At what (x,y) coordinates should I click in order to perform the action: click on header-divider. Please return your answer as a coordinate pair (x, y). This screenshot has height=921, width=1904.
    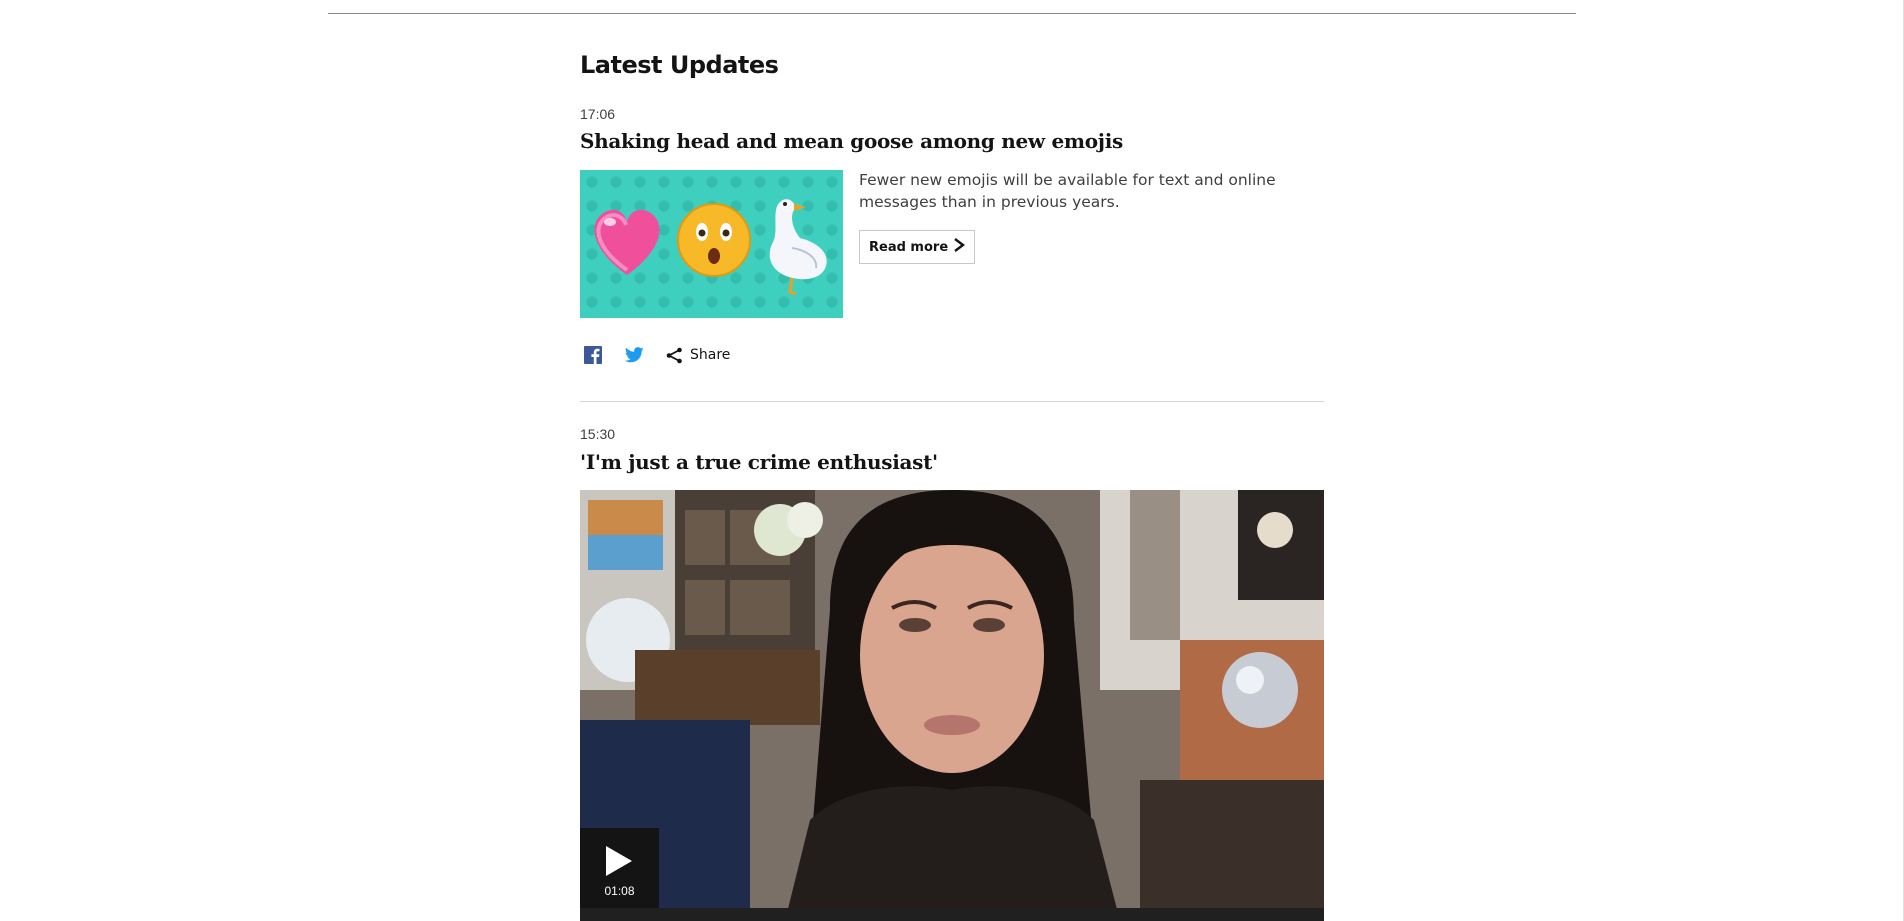
    Looking at the image, I should click on (952, 13).